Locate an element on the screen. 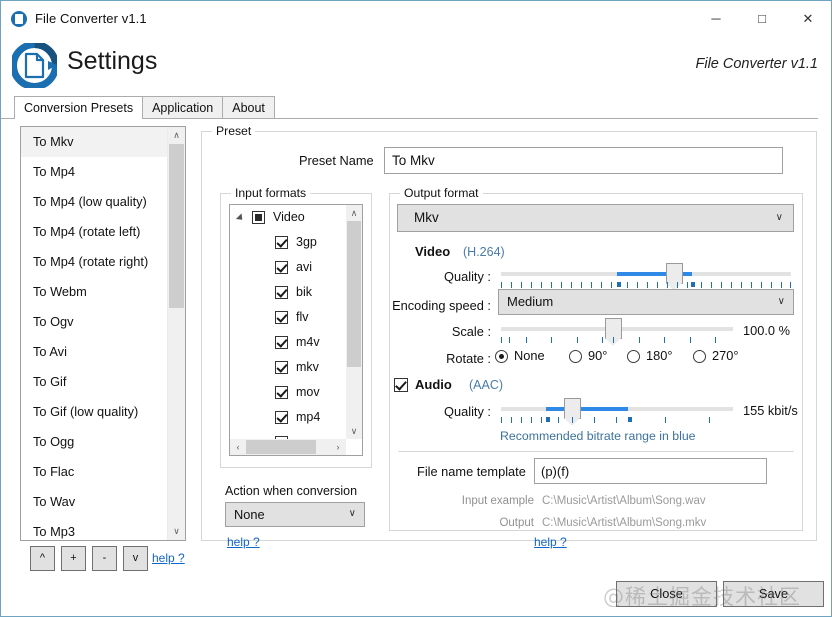  list-item: To Mkv is located at coordinates (94, 142).